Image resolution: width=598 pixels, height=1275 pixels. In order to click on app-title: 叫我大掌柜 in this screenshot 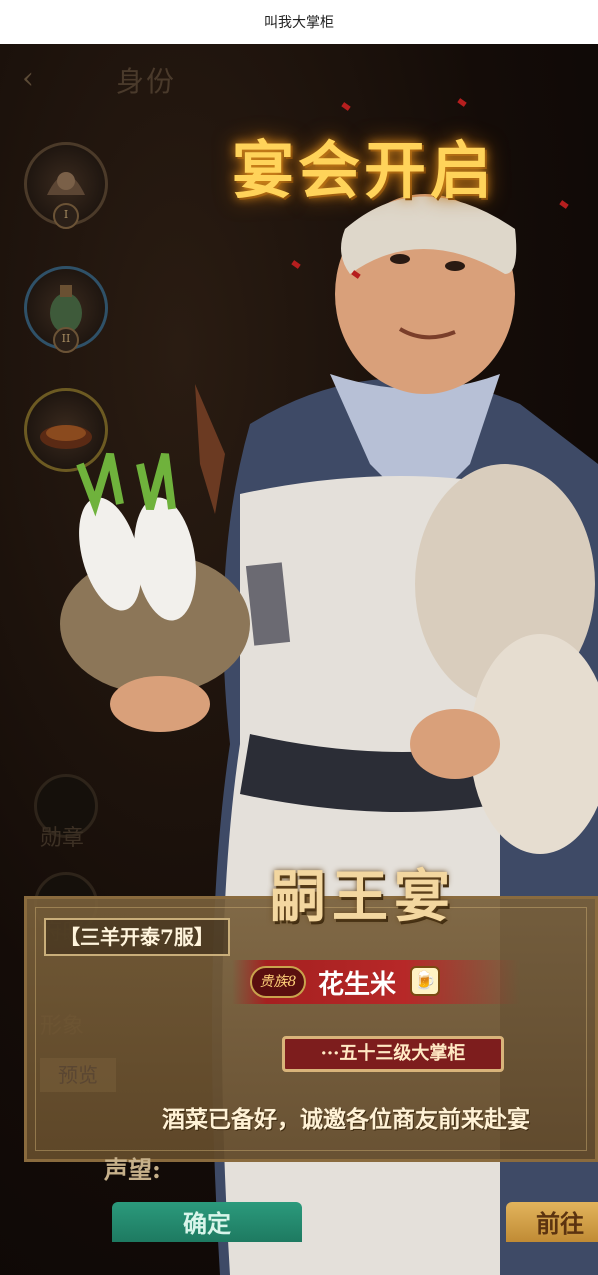, I will do `click(299, 22)`.